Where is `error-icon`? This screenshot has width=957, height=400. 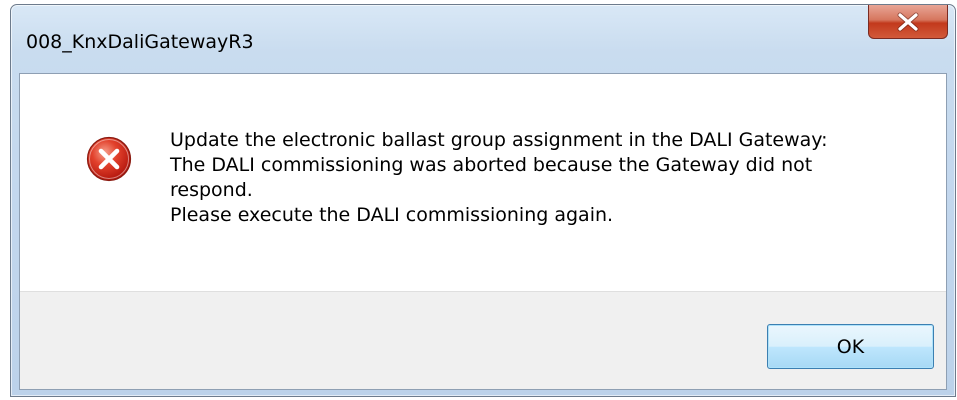 error-icon is located at coordinates (109, 159).